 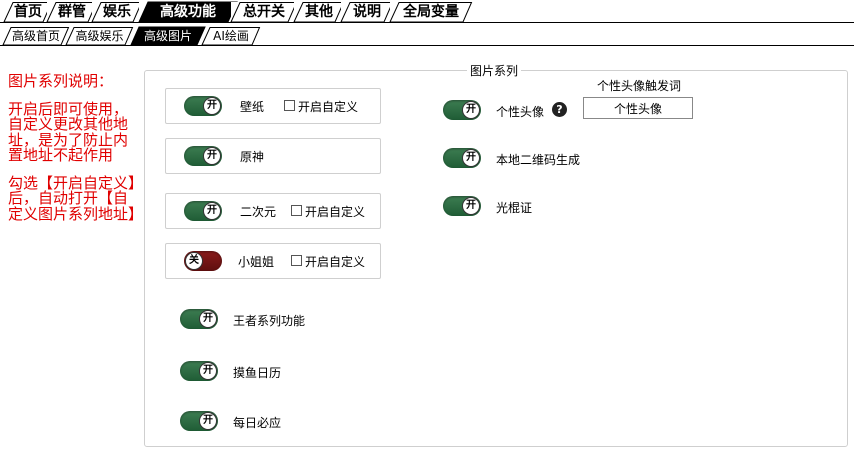 What do you see at coordinates (273, 156) in the screenshot?
I see `genshin-box: 开 原神` at bounding box center [273, 156].